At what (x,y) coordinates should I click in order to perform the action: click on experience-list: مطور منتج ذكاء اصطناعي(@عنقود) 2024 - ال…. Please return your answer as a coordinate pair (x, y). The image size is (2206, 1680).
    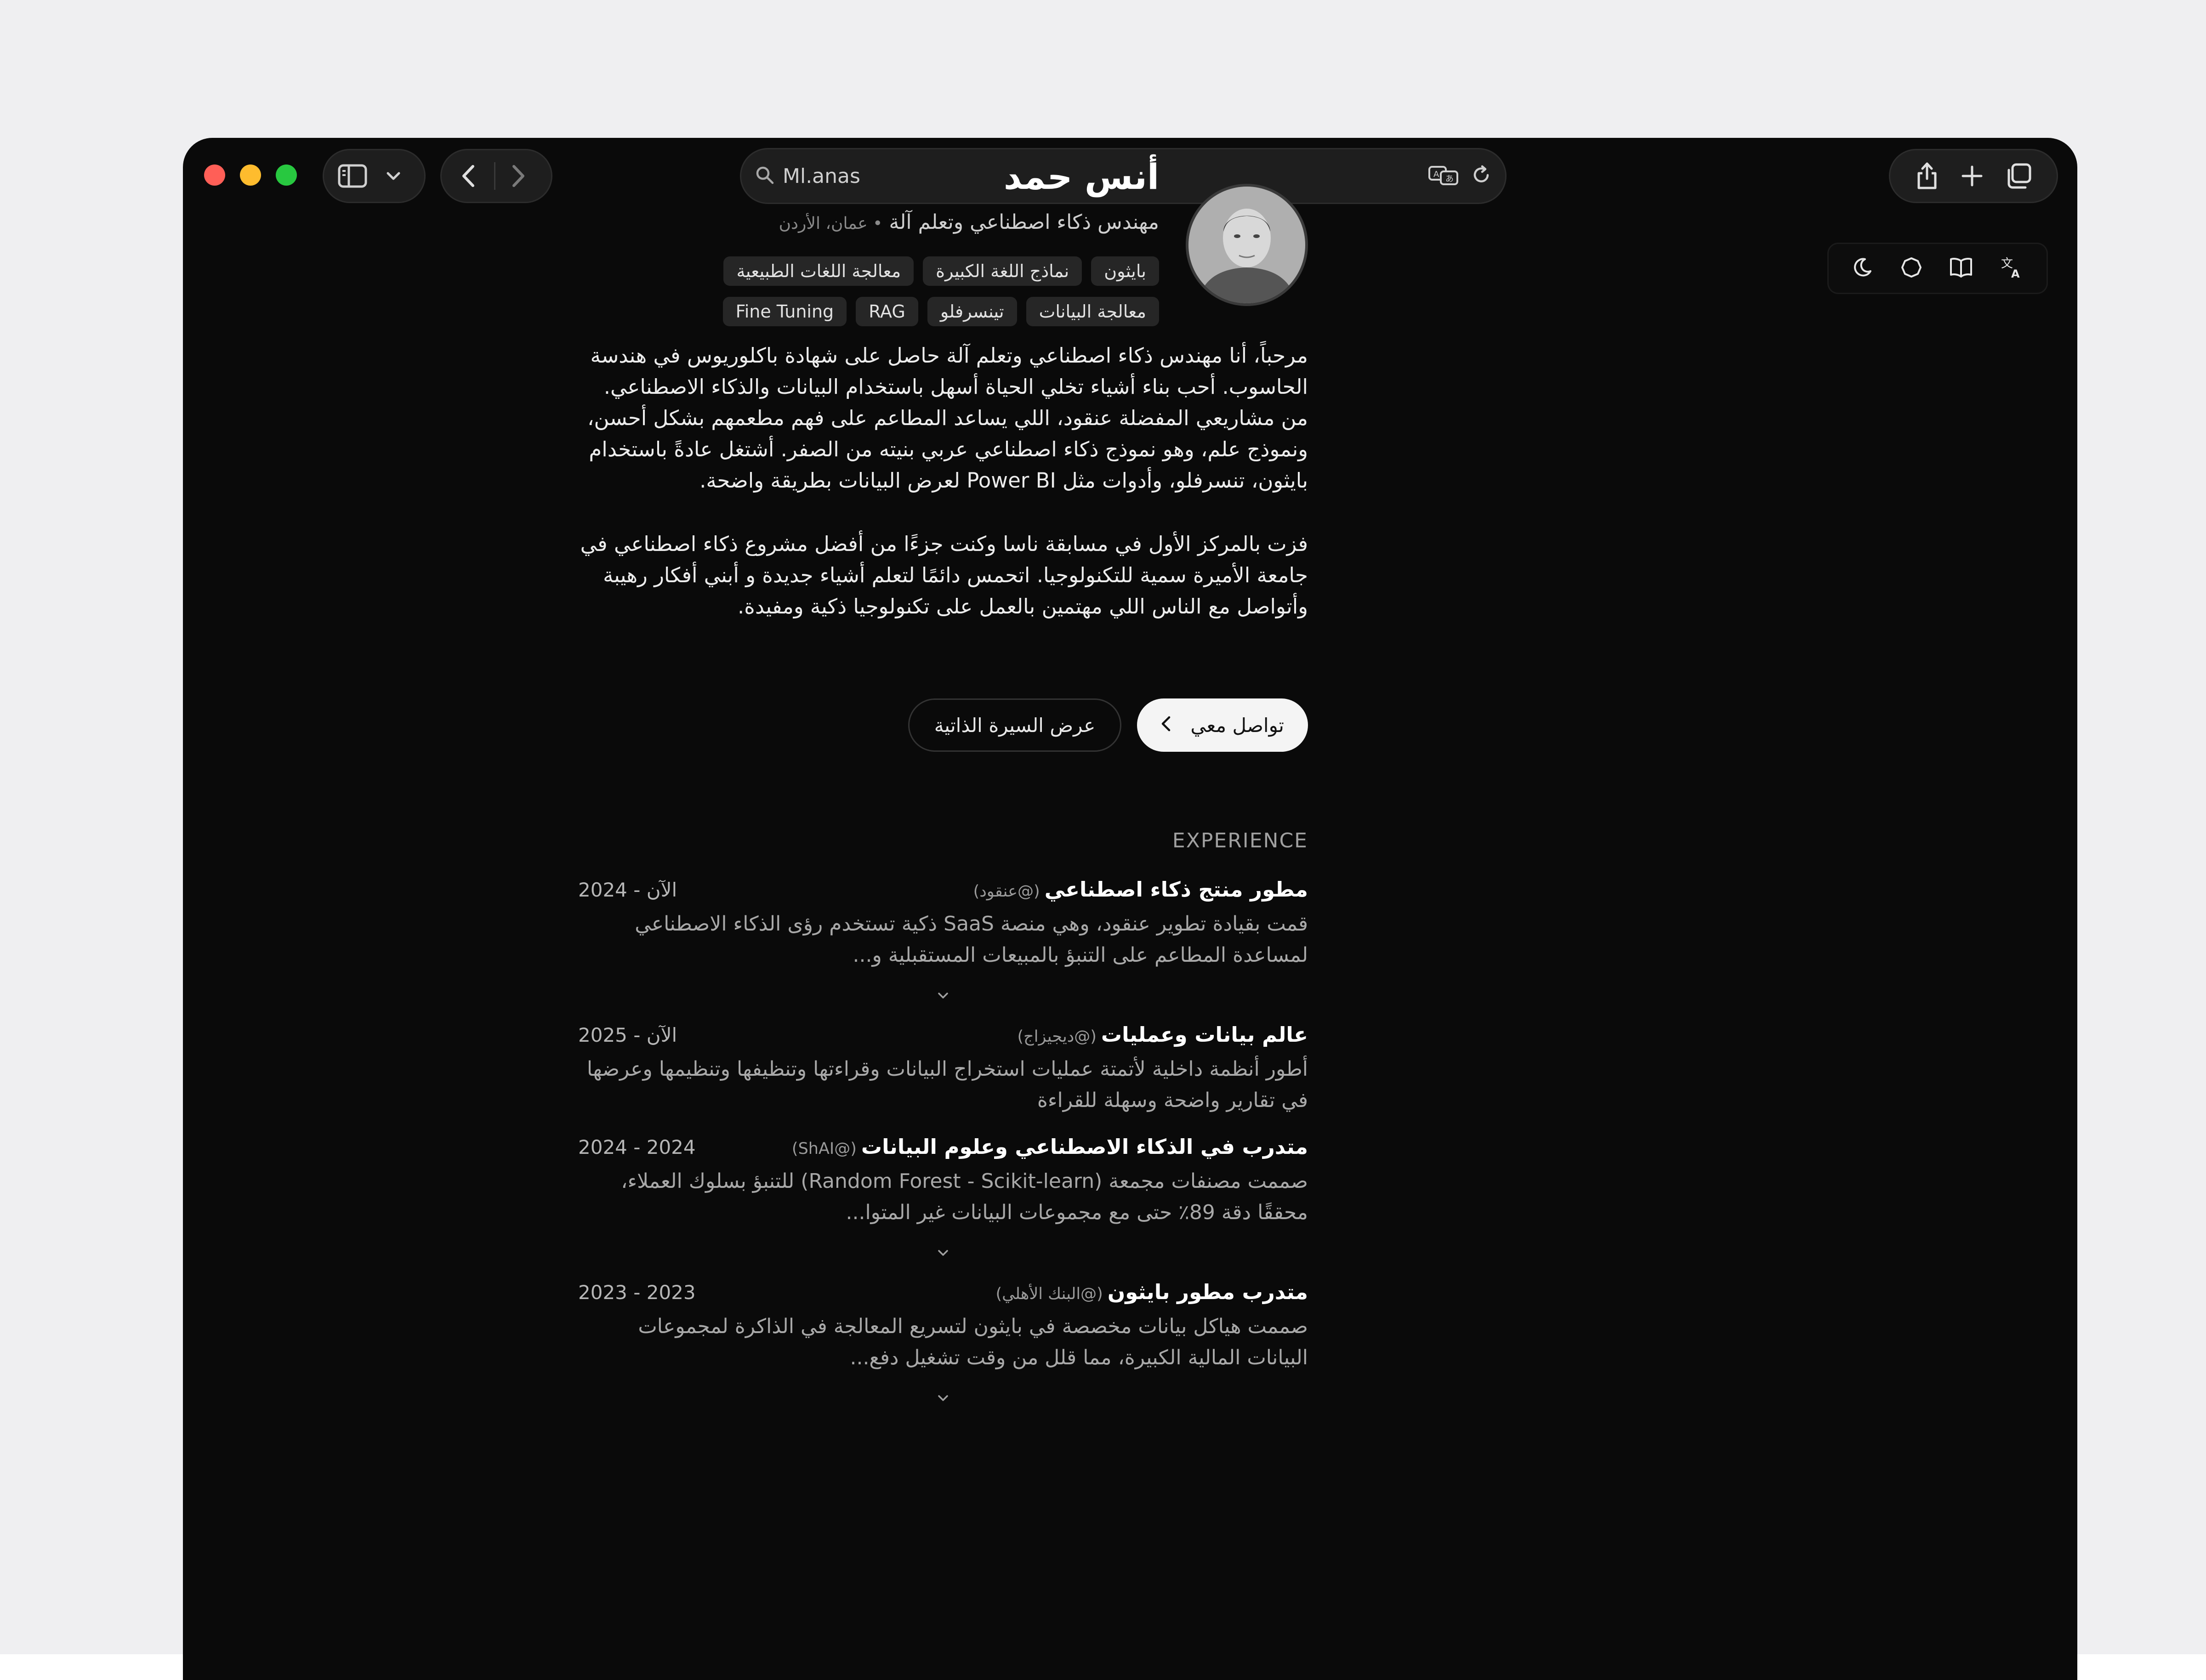
    Looking at the image, I should click on (943, 1151).